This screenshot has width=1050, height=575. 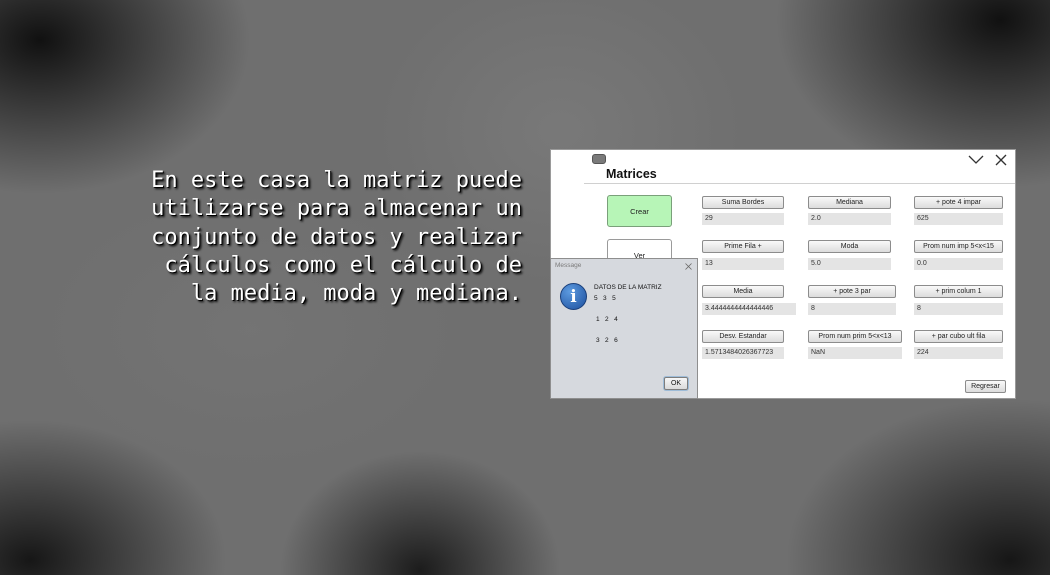 I want to click on mediana-field: 2.0, so click(x=849, y=219).